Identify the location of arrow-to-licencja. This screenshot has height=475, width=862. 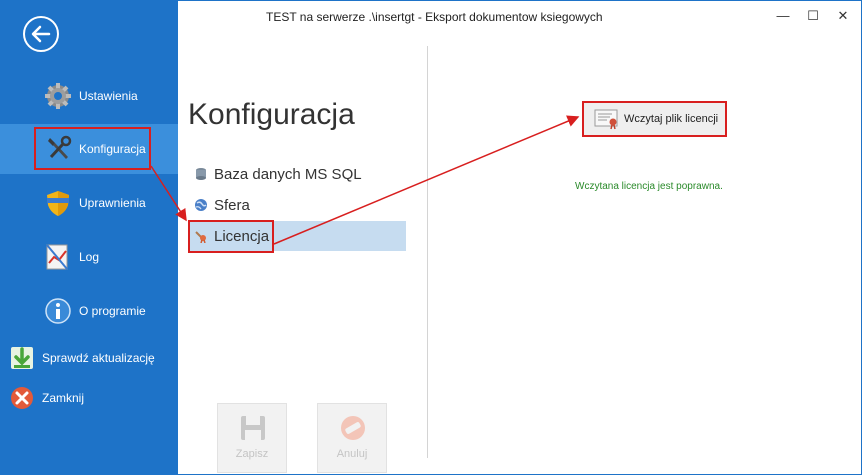
(168, 193).